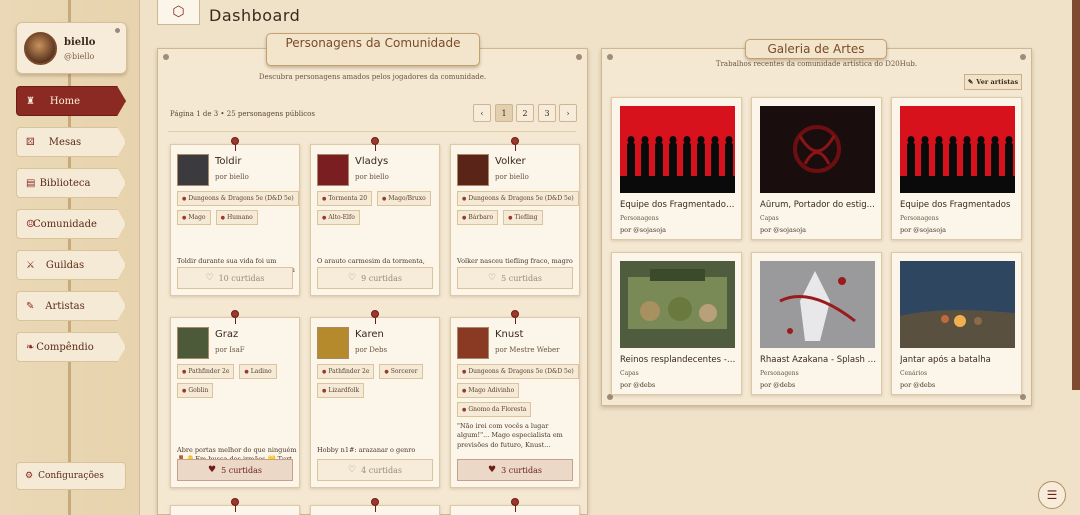 The width and height of the screenshot is (1080, 515). What do you see at coordinates (241, 470) in the screenshot?
I see `like-count: 5 curtidas` at bounding box center [241, 470].